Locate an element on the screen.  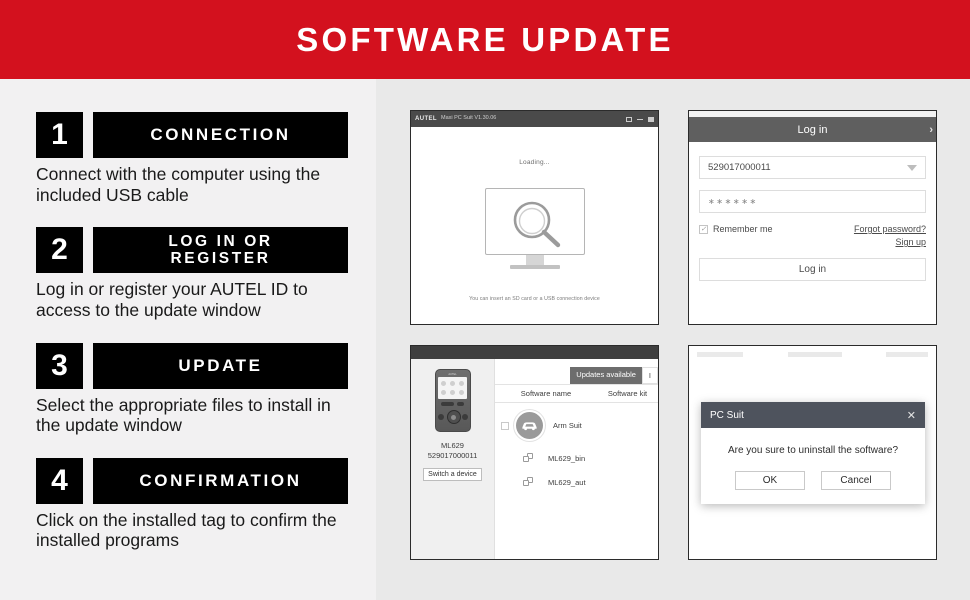
chevron-right-icon: › is located at coordinates (931, 130).